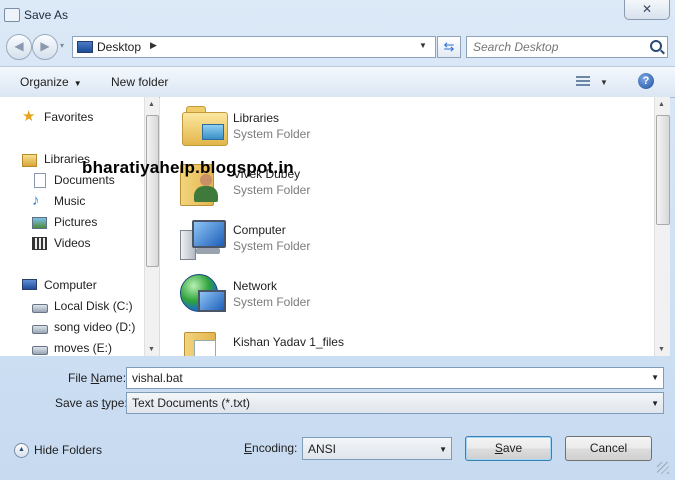 This screenshot has width=675, height=480. I want to click on command-toolbar: Organize ▼ New folder ▼ ?, so click(337, 82).